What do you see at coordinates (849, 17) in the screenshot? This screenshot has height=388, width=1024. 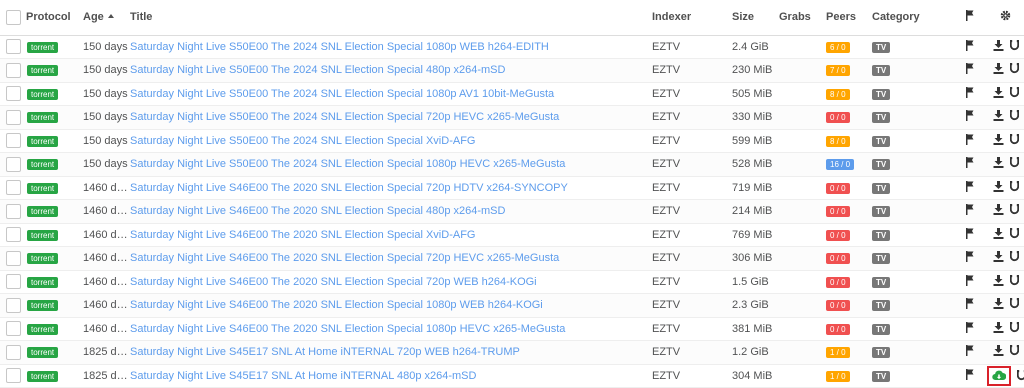 I see `column-peers: Peers` at bounding box center [849, 17].